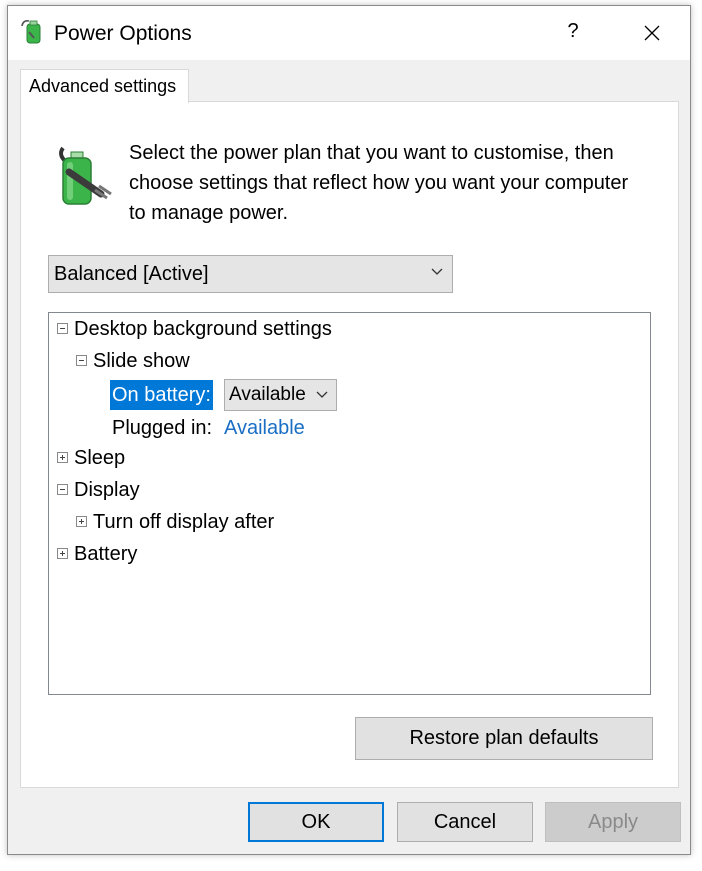 The image size is (702, 871). I want to click on on-battery-value: Available, so click(267, 394).